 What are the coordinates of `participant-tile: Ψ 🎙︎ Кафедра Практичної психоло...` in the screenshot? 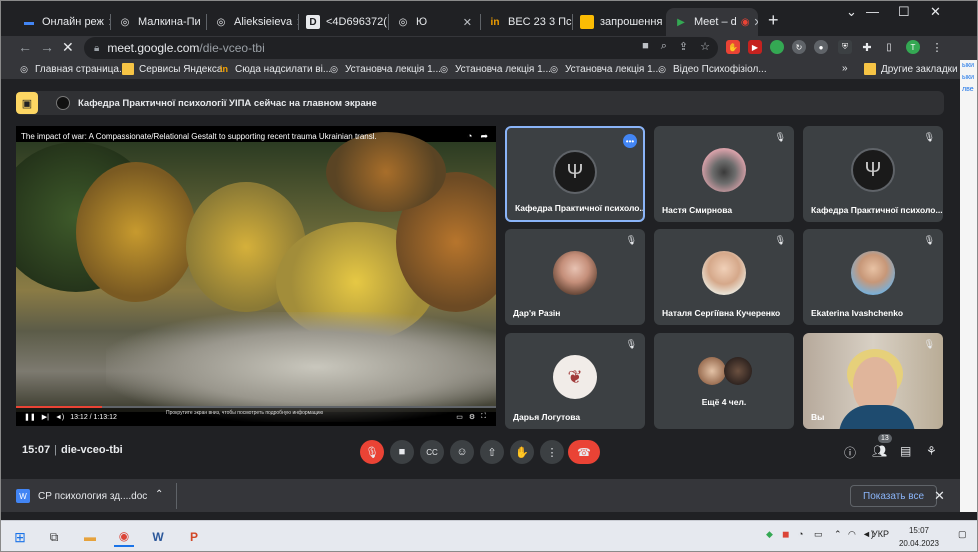 It's located at (873, 174).